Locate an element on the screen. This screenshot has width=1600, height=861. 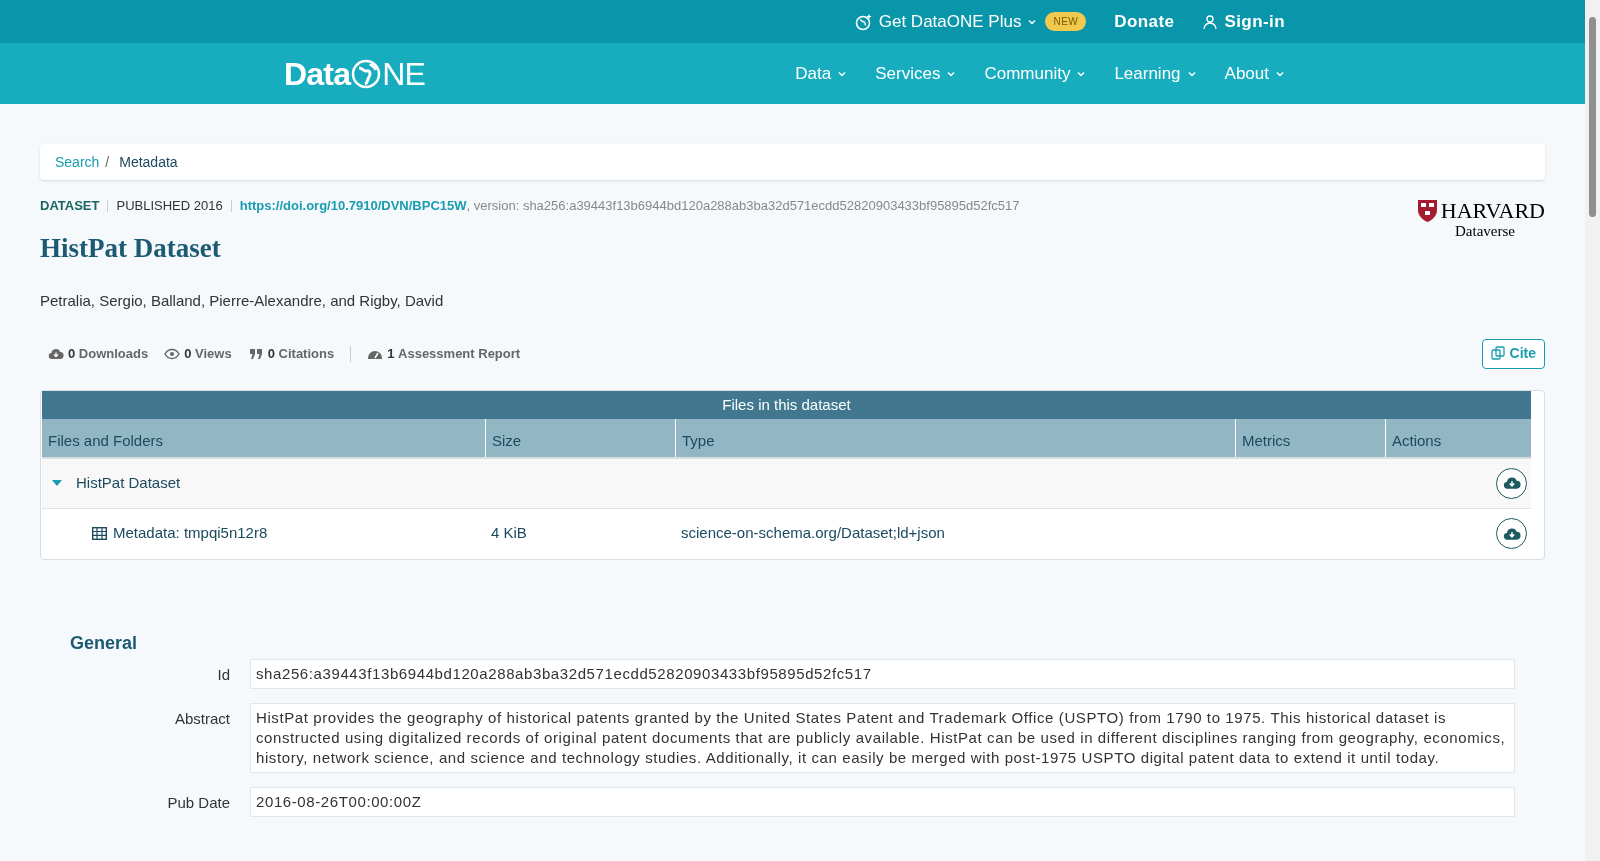
field-label: Abstract is located at coordinates (202, 718).